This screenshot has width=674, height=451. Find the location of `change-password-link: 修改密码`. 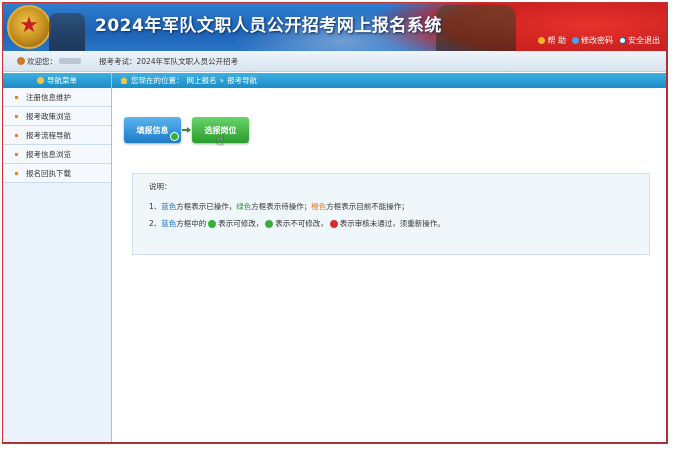

change-password-link: 修改密码 is located at coordinates (592, 40).